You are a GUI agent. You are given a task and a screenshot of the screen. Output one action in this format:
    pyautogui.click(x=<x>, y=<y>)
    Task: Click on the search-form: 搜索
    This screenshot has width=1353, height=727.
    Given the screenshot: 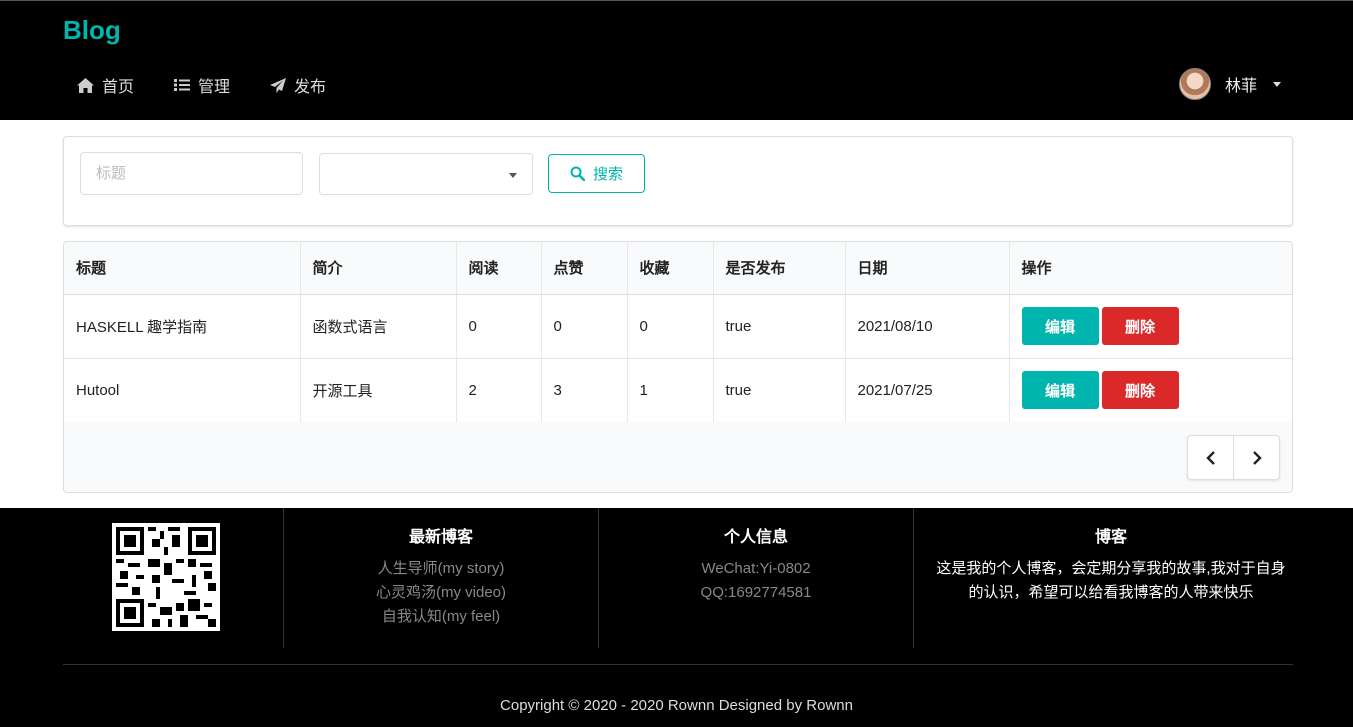 What is the action you would take?
    pyautogui.click(x=678, y=181)
    